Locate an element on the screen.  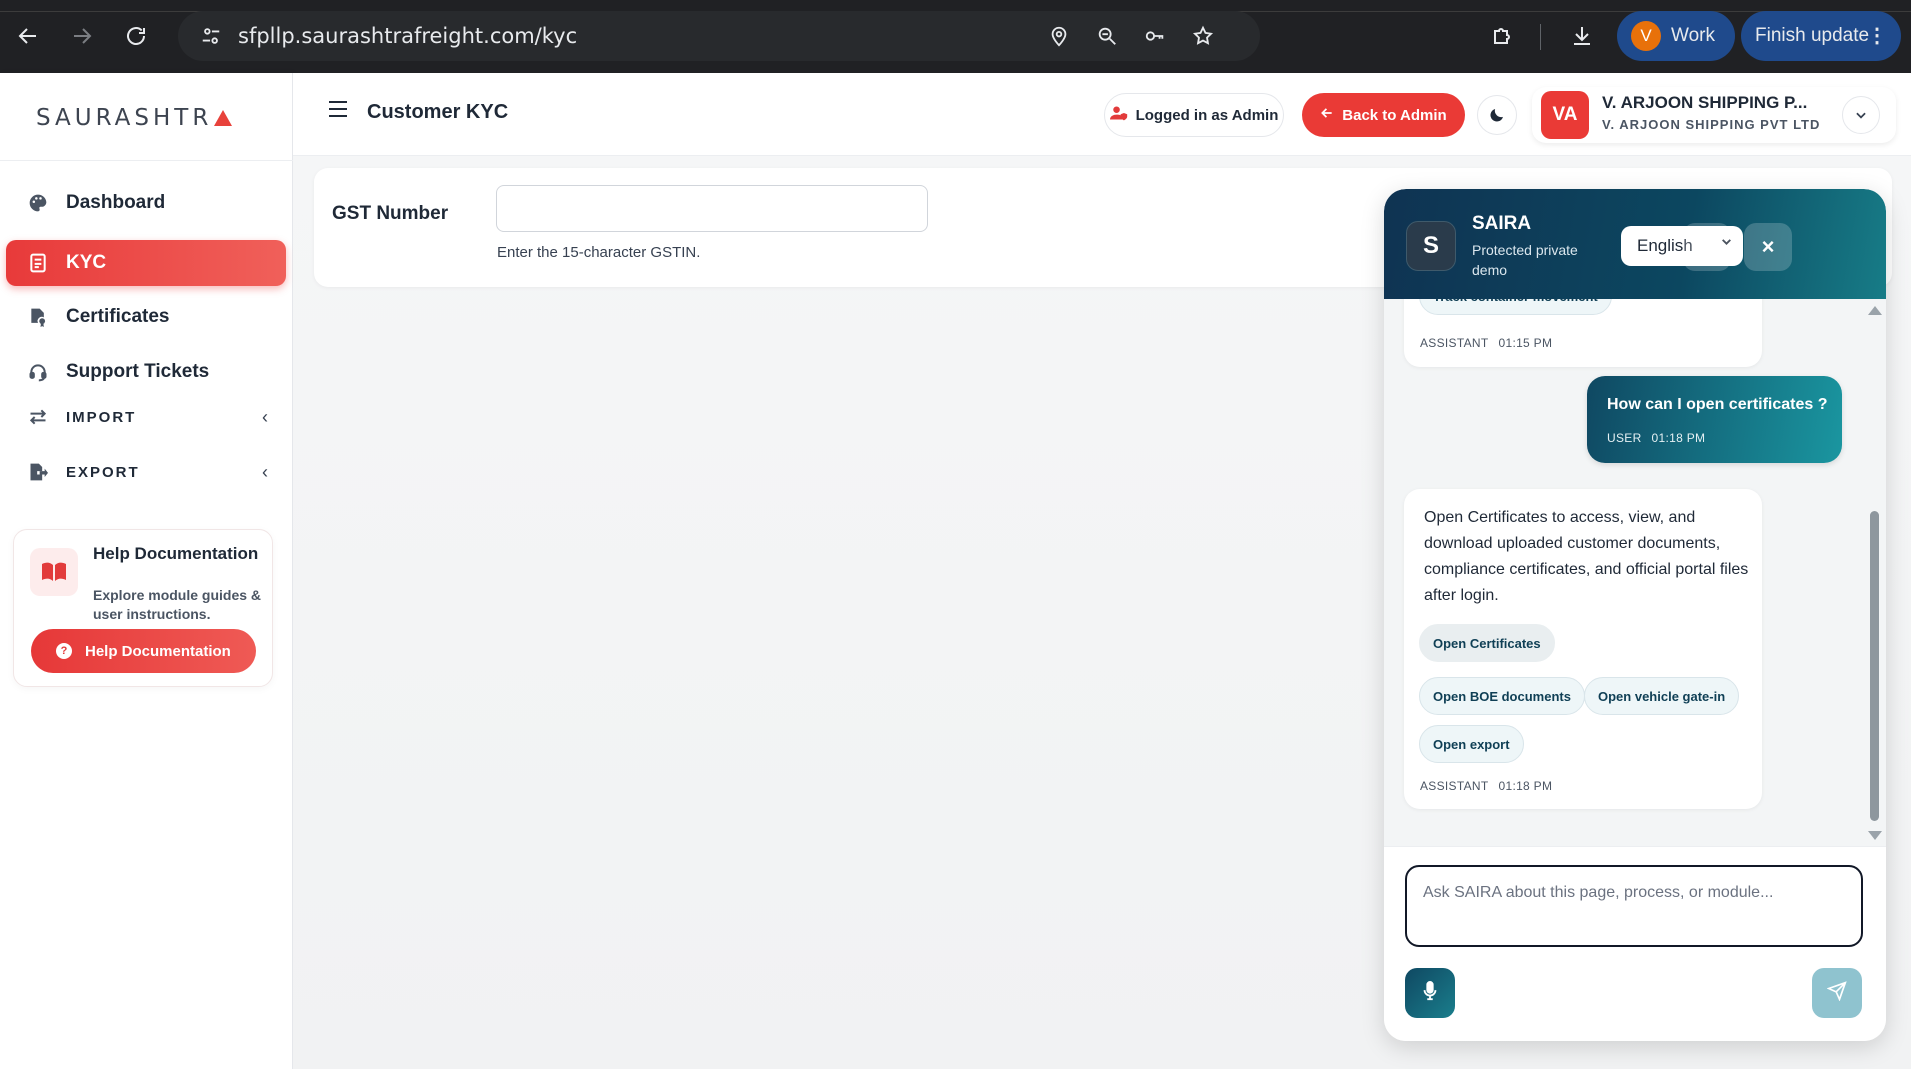
logged-in-badge: Logged in as Admin is located at coordinates (1194, 115).